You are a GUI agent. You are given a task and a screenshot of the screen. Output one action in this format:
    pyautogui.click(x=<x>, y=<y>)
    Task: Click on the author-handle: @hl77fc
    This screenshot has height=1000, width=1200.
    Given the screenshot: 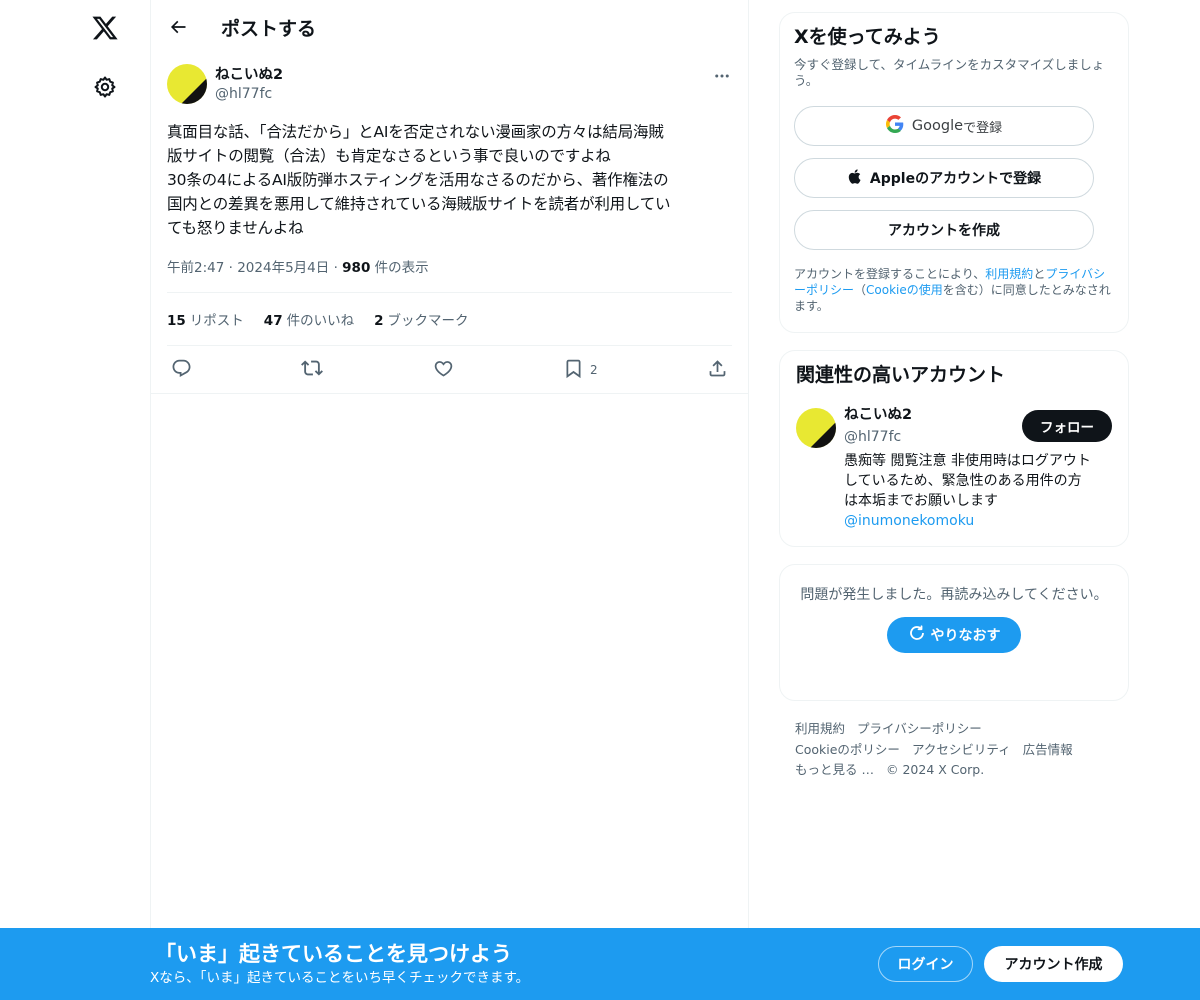 What is the action you would take?
    pyautogui.click(x=249, y=94)
    